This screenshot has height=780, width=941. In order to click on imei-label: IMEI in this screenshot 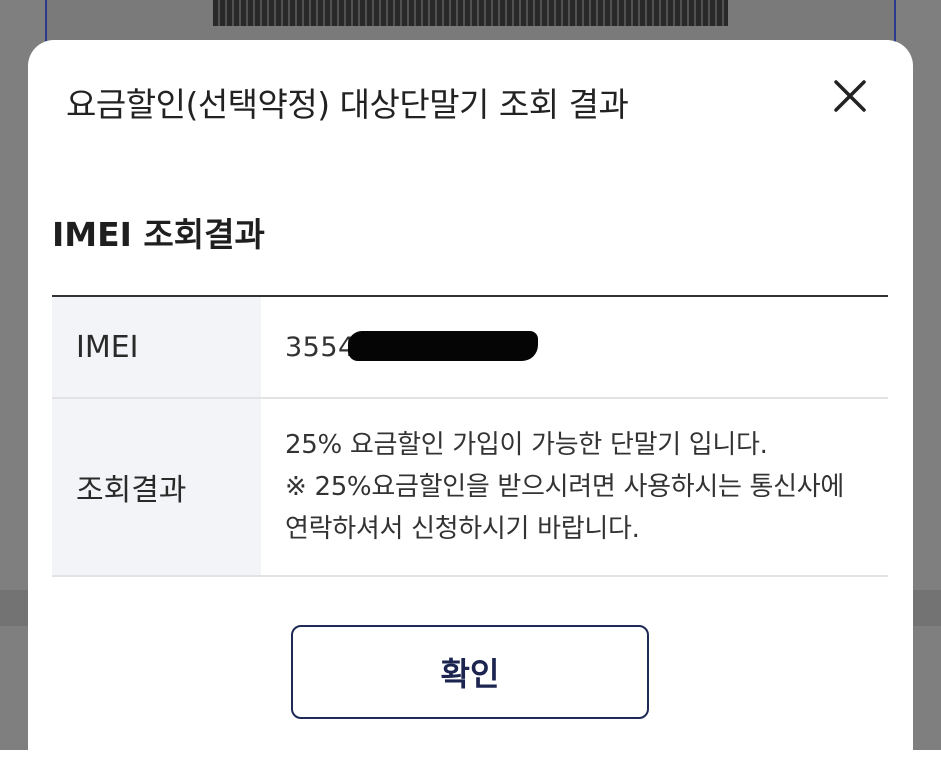, I will do `click(156, 347)`.